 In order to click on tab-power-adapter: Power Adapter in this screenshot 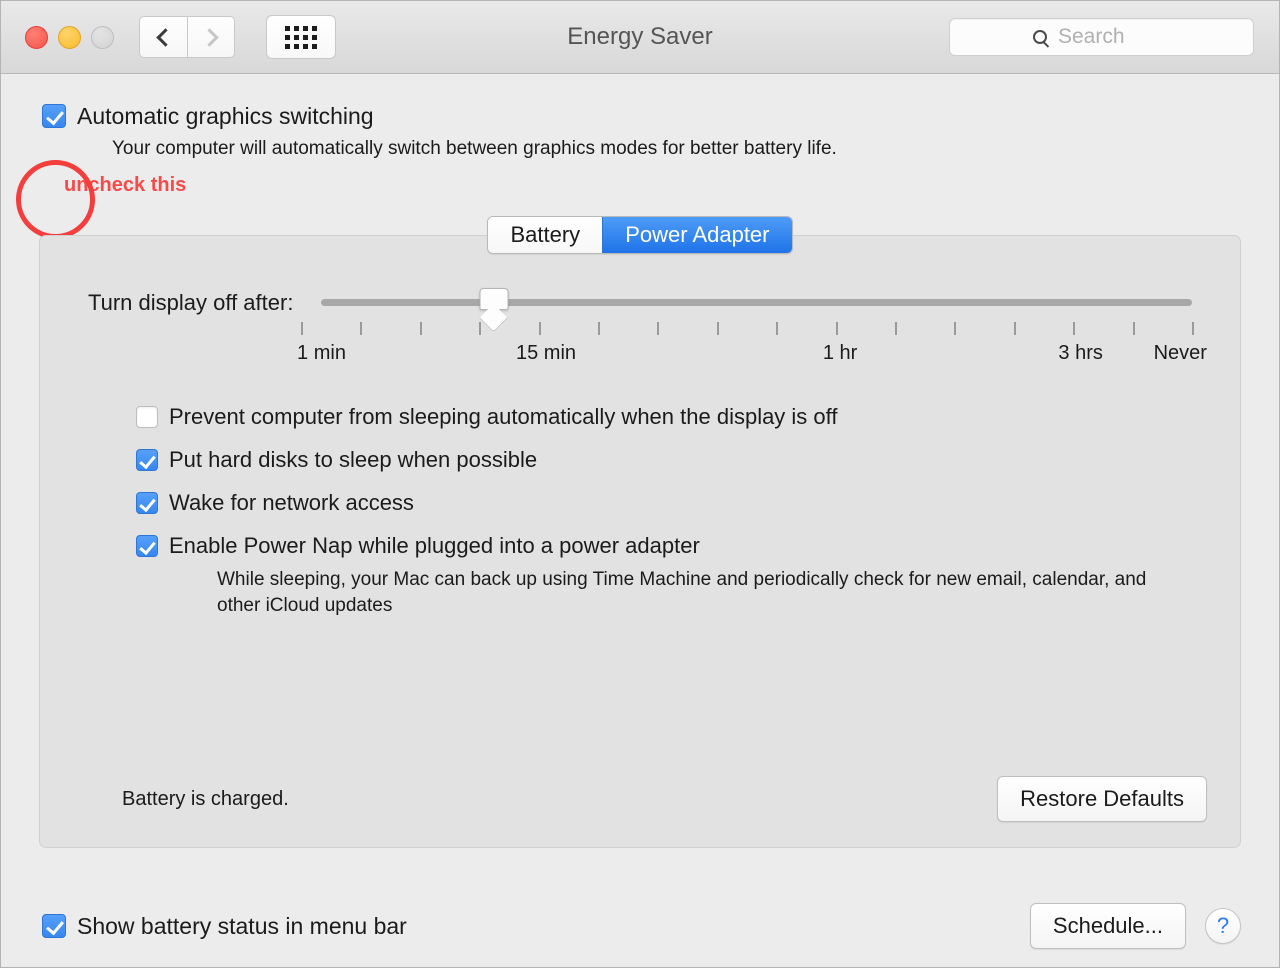, I will do `click(697, 235)`.